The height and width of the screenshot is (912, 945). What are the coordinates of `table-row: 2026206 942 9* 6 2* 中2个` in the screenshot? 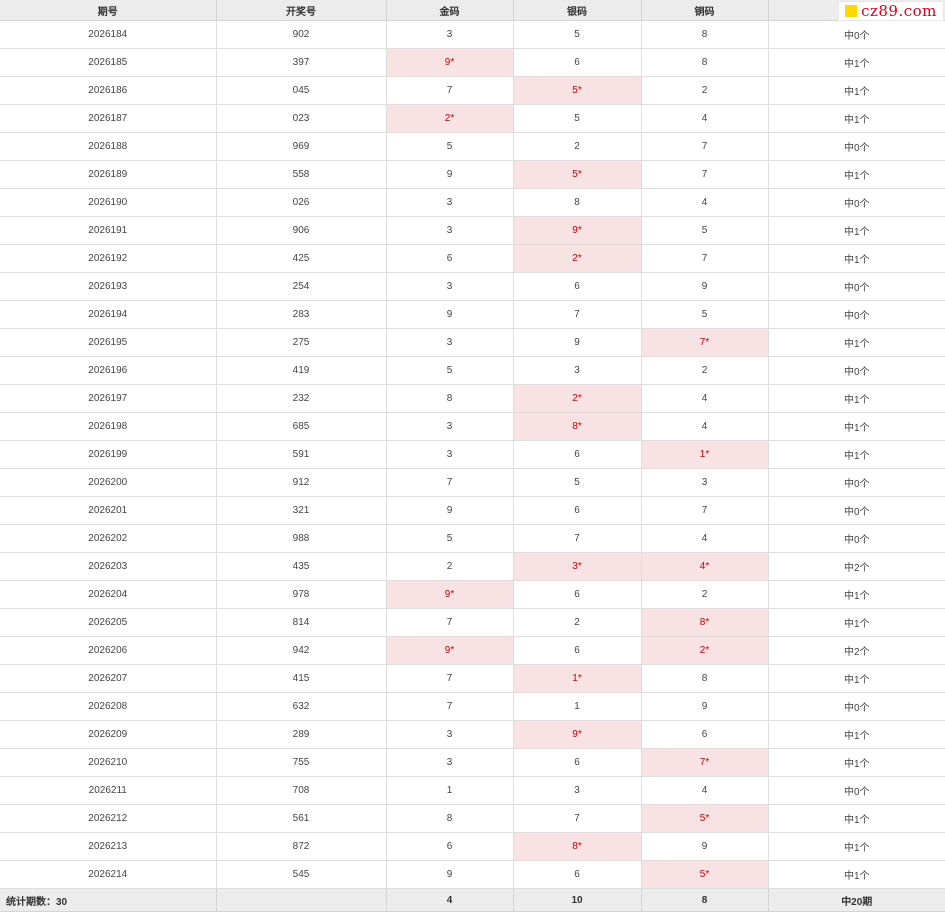 It's located at (472, 650).